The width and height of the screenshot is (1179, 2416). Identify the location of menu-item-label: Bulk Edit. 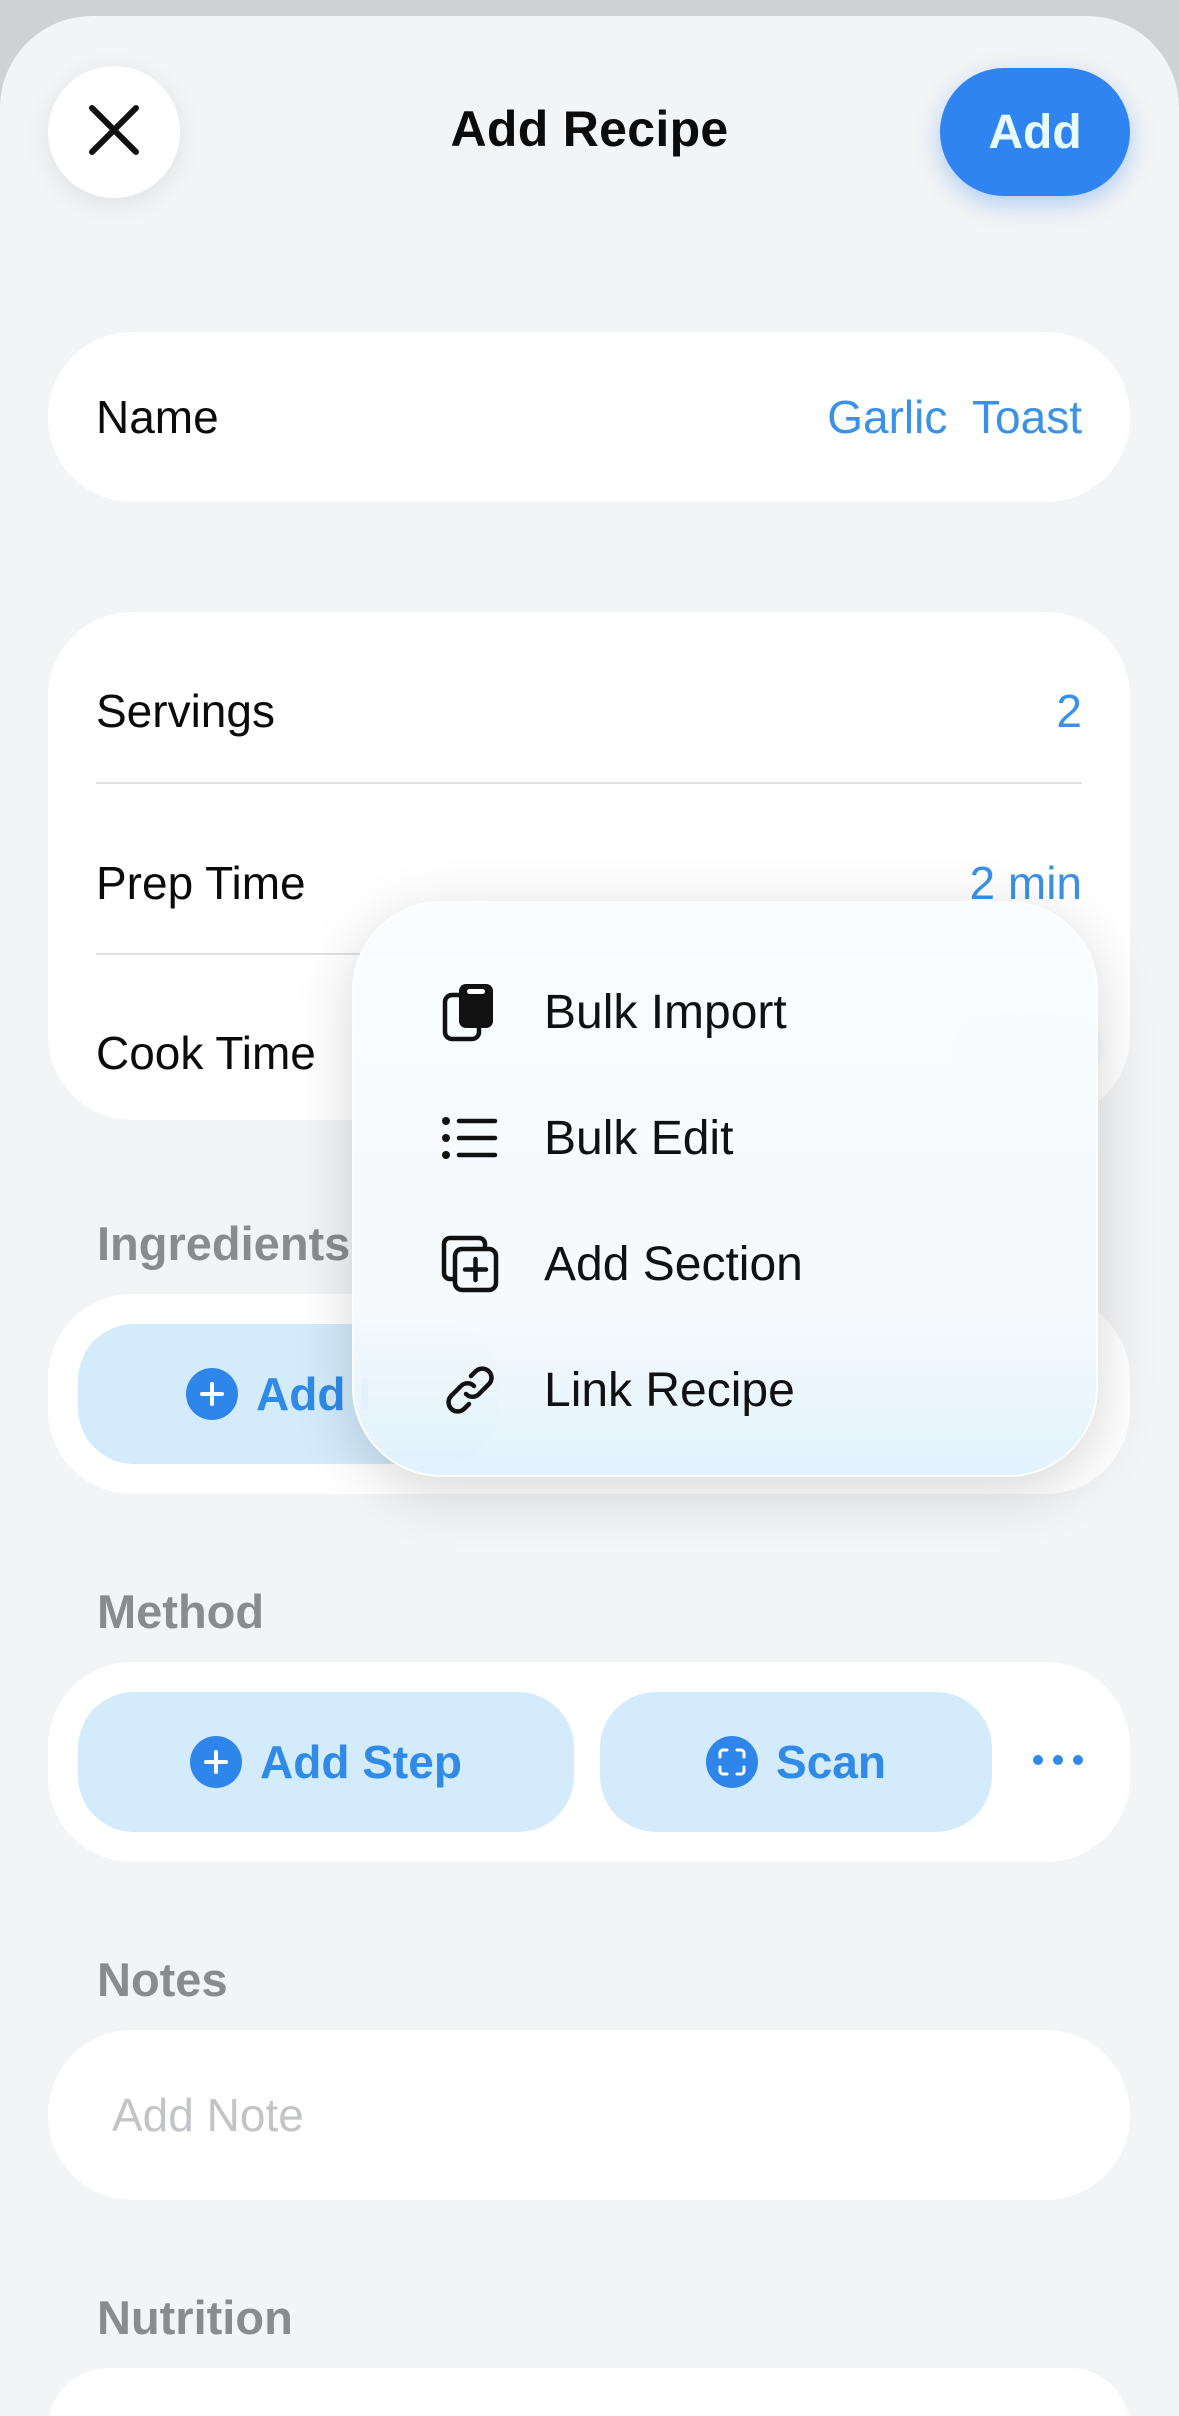
(639, 1138).